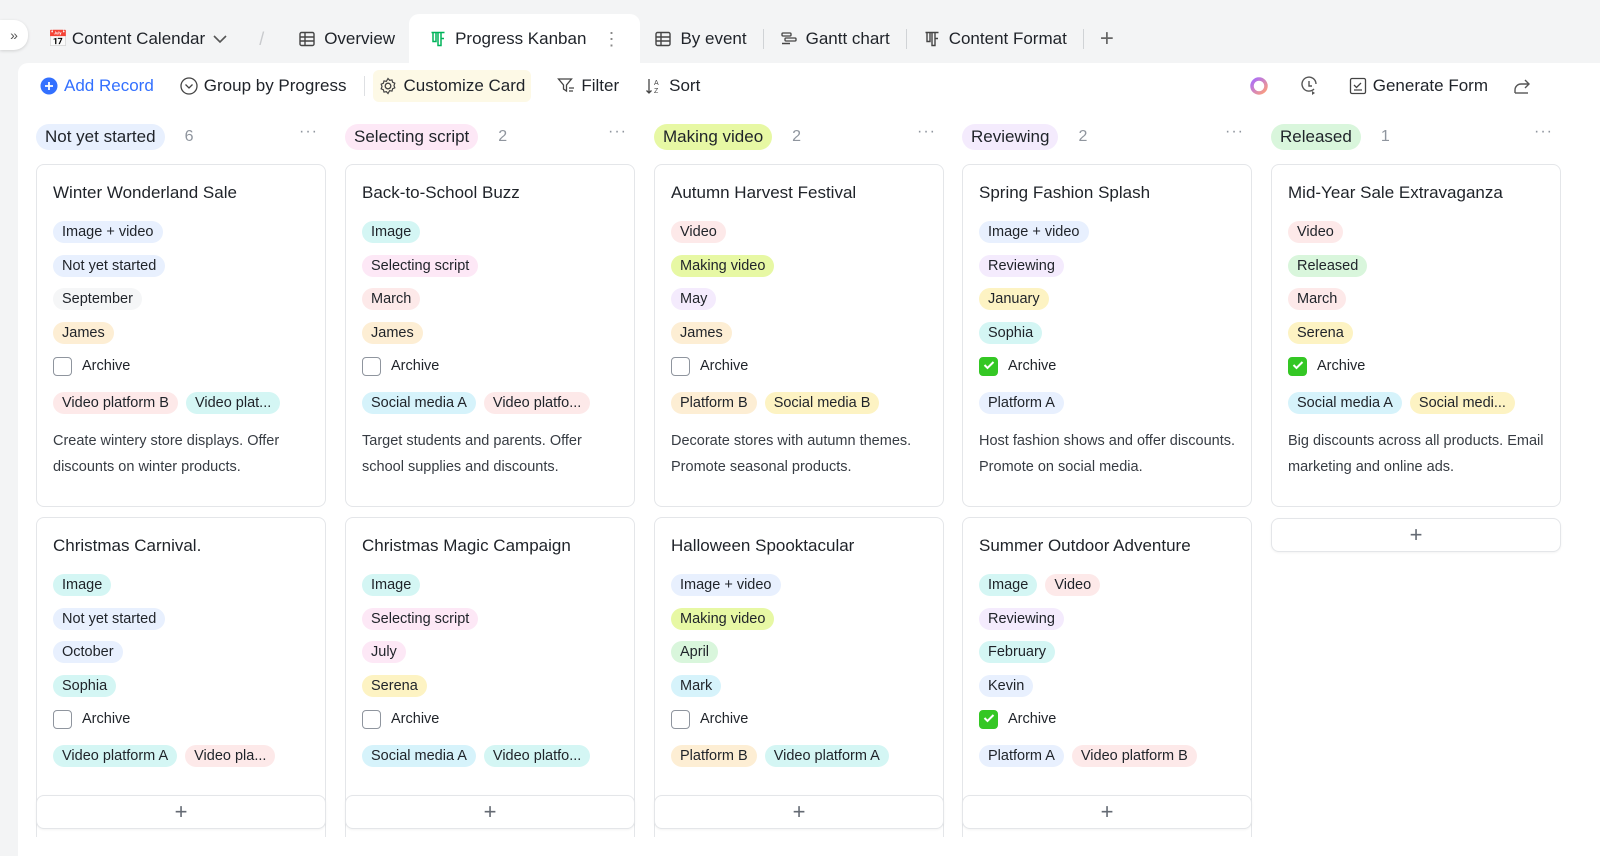  I want to click on share-button, so click(1525, 86).